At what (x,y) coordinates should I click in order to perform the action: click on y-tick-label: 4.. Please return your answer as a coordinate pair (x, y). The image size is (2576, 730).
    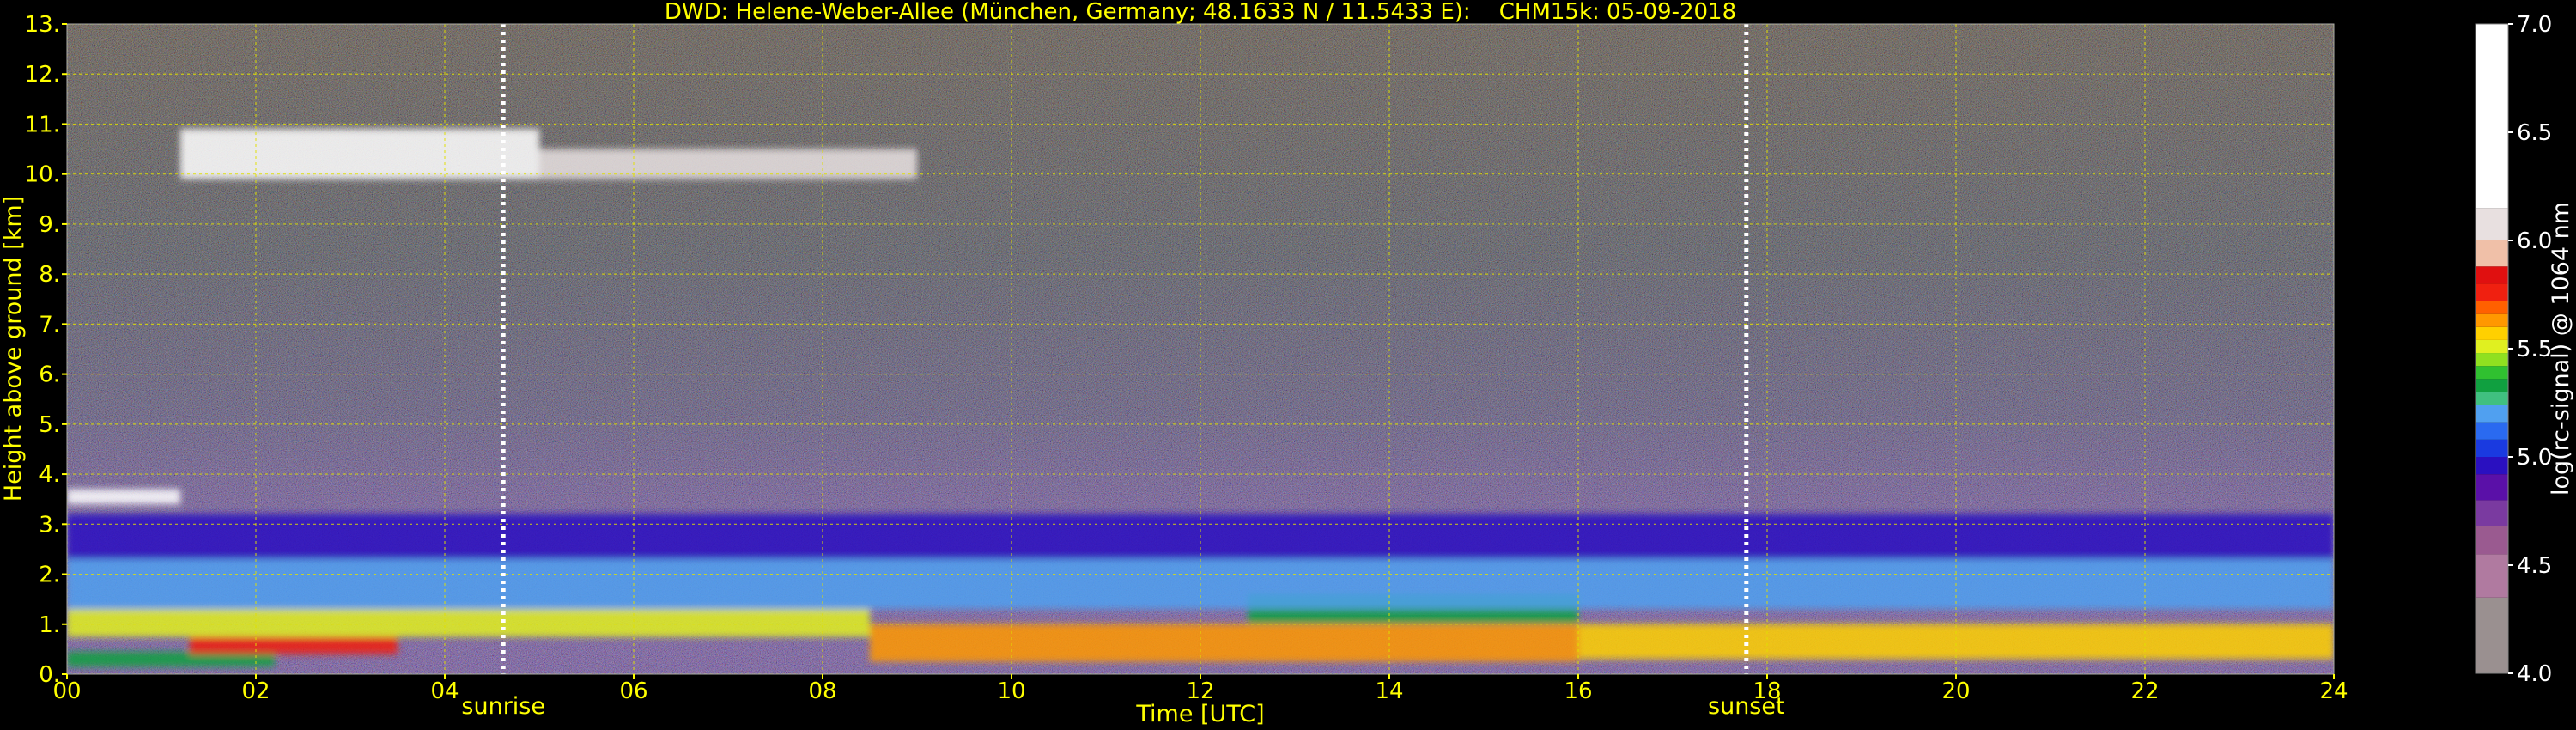
    Looking at the image, I should click on (49, 475).